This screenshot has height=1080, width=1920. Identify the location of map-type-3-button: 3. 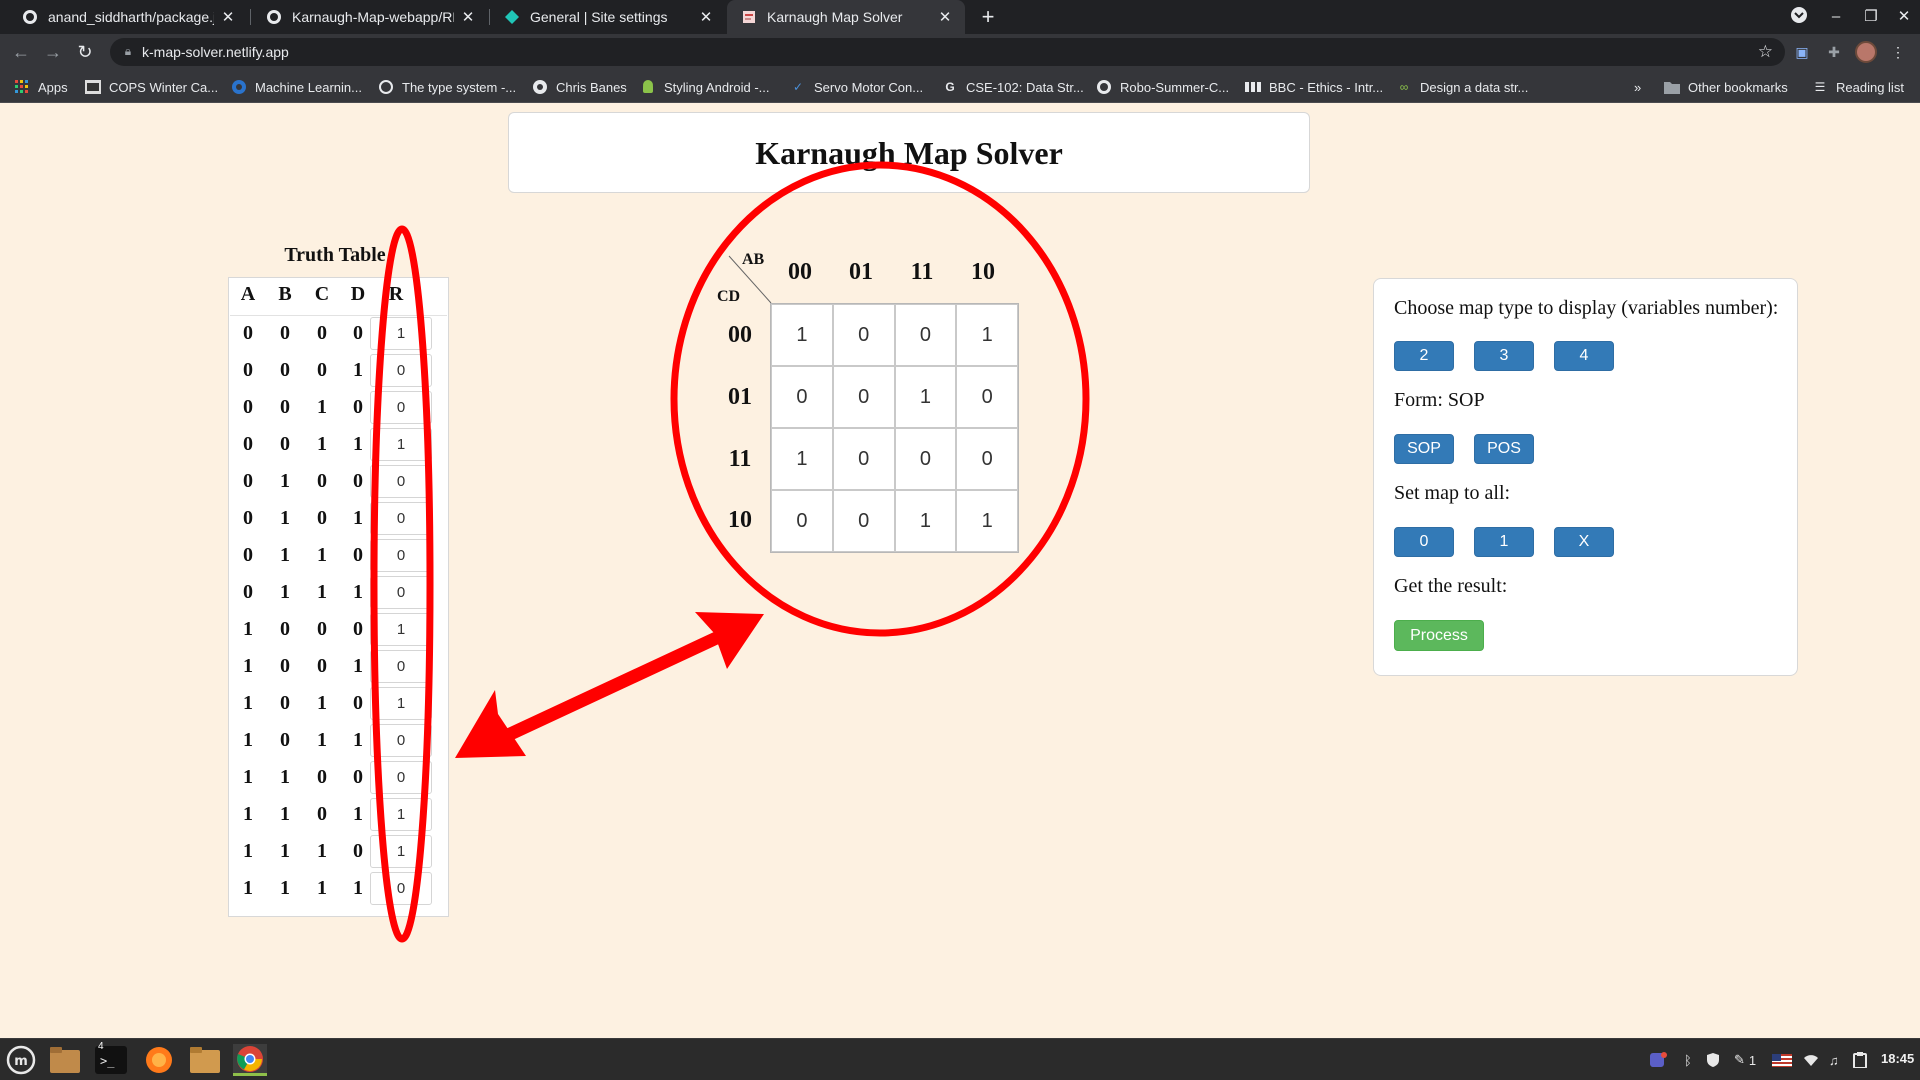
(1504, 356).